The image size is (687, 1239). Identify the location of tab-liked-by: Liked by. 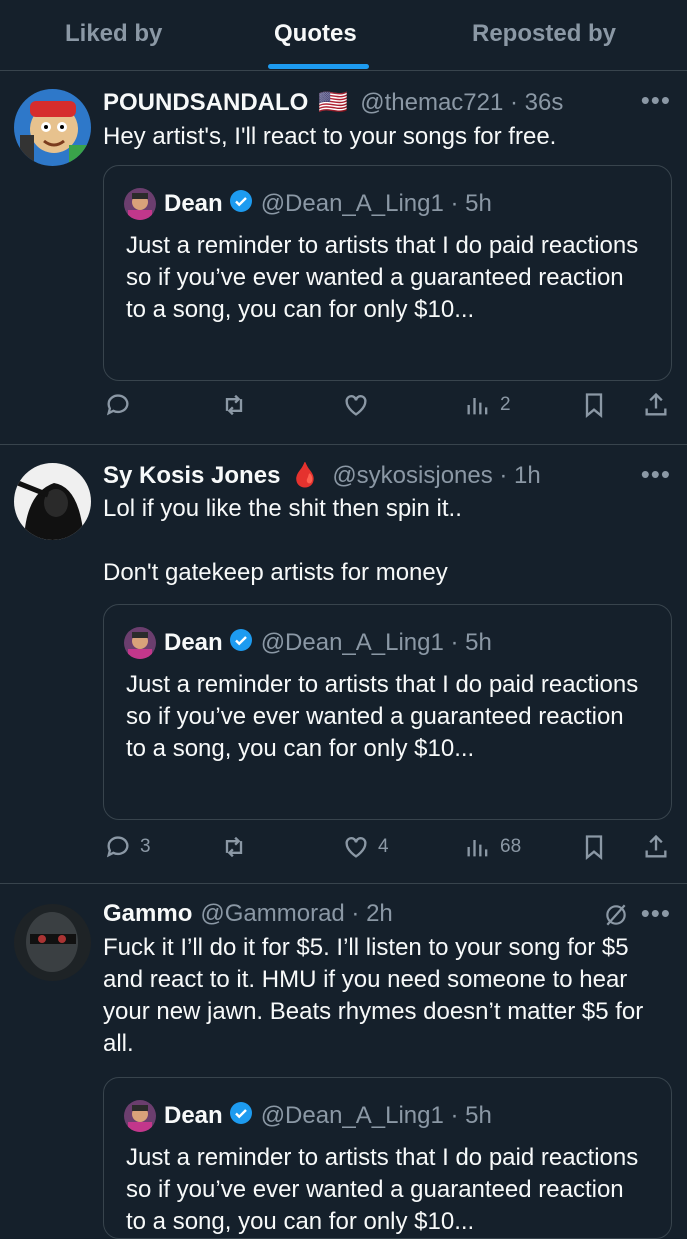
(113, 34).